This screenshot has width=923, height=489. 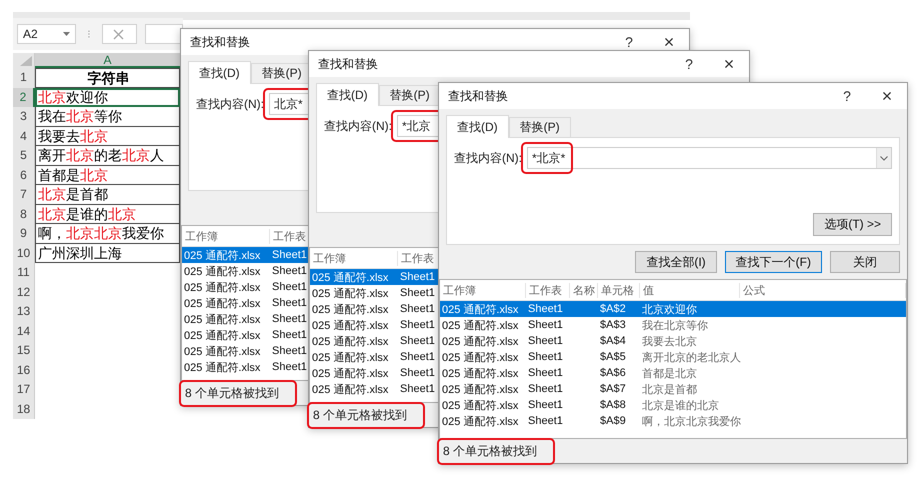 I want to click on list-row: 025 通配符.xlsx Sheet1 $A$3 我在北京等你, so click(x=673, y=325).